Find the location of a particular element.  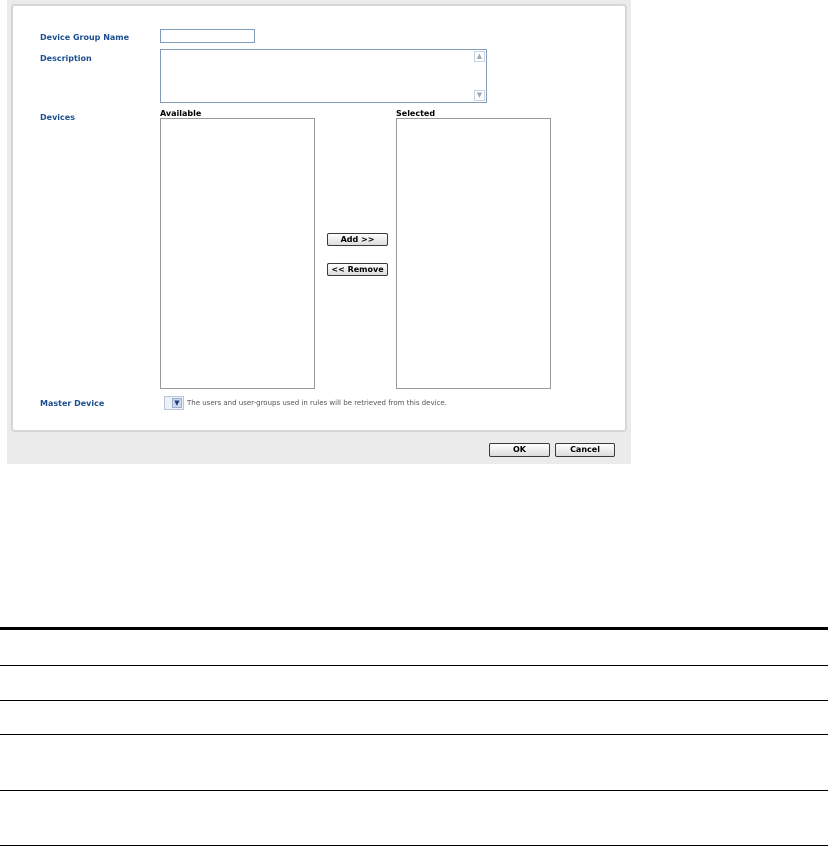

available-header: Available is located at coordinates (181, 113).